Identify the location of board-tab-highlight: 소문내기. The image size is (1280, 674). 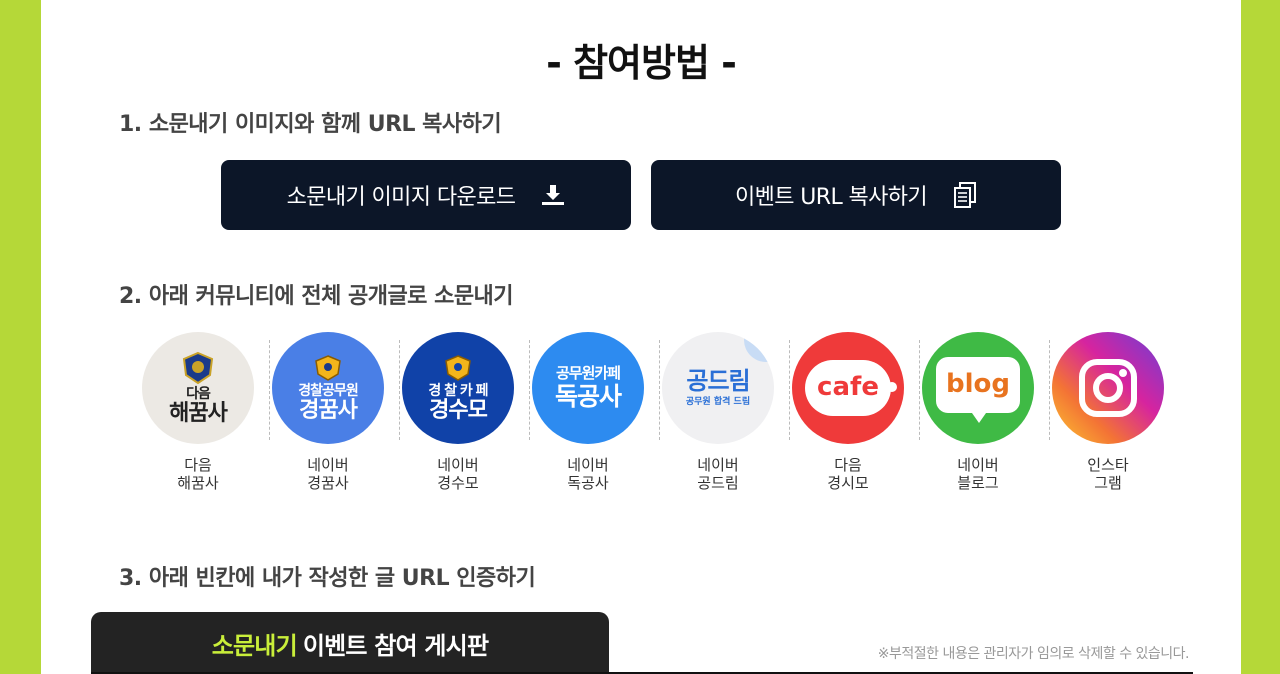
(254, 645).